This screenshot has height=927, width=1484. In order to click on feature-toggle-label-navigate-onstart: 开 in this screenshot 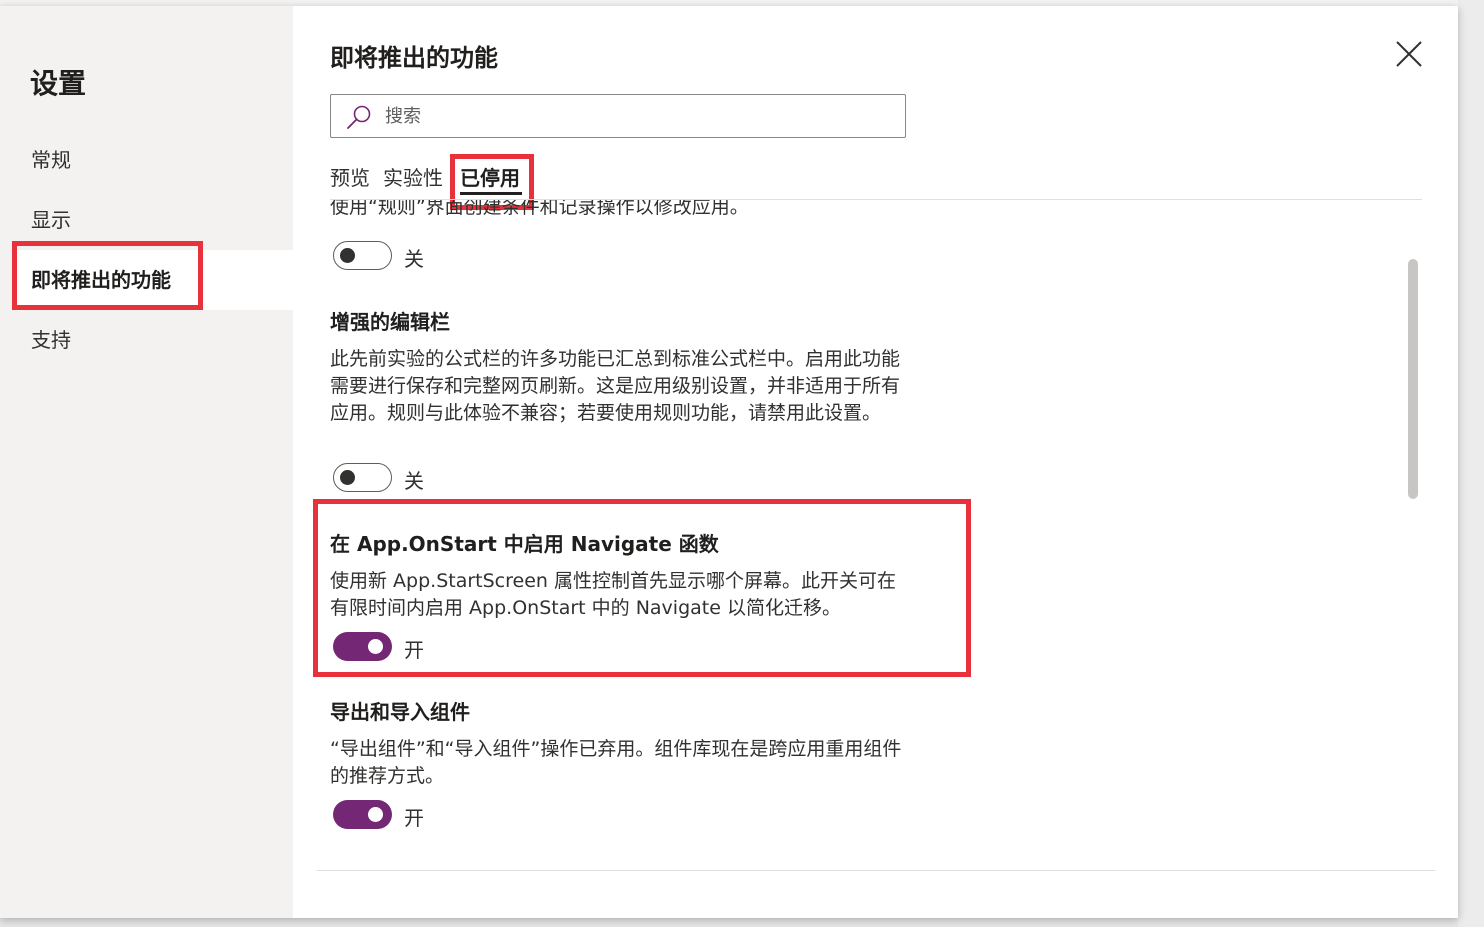, I will do `click(414, 650)`.